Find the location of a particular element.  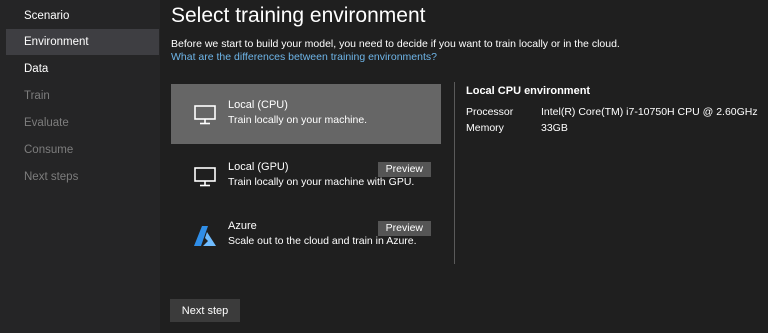

sidebar-item-environment: Environment is located at coordinates (82, 42).